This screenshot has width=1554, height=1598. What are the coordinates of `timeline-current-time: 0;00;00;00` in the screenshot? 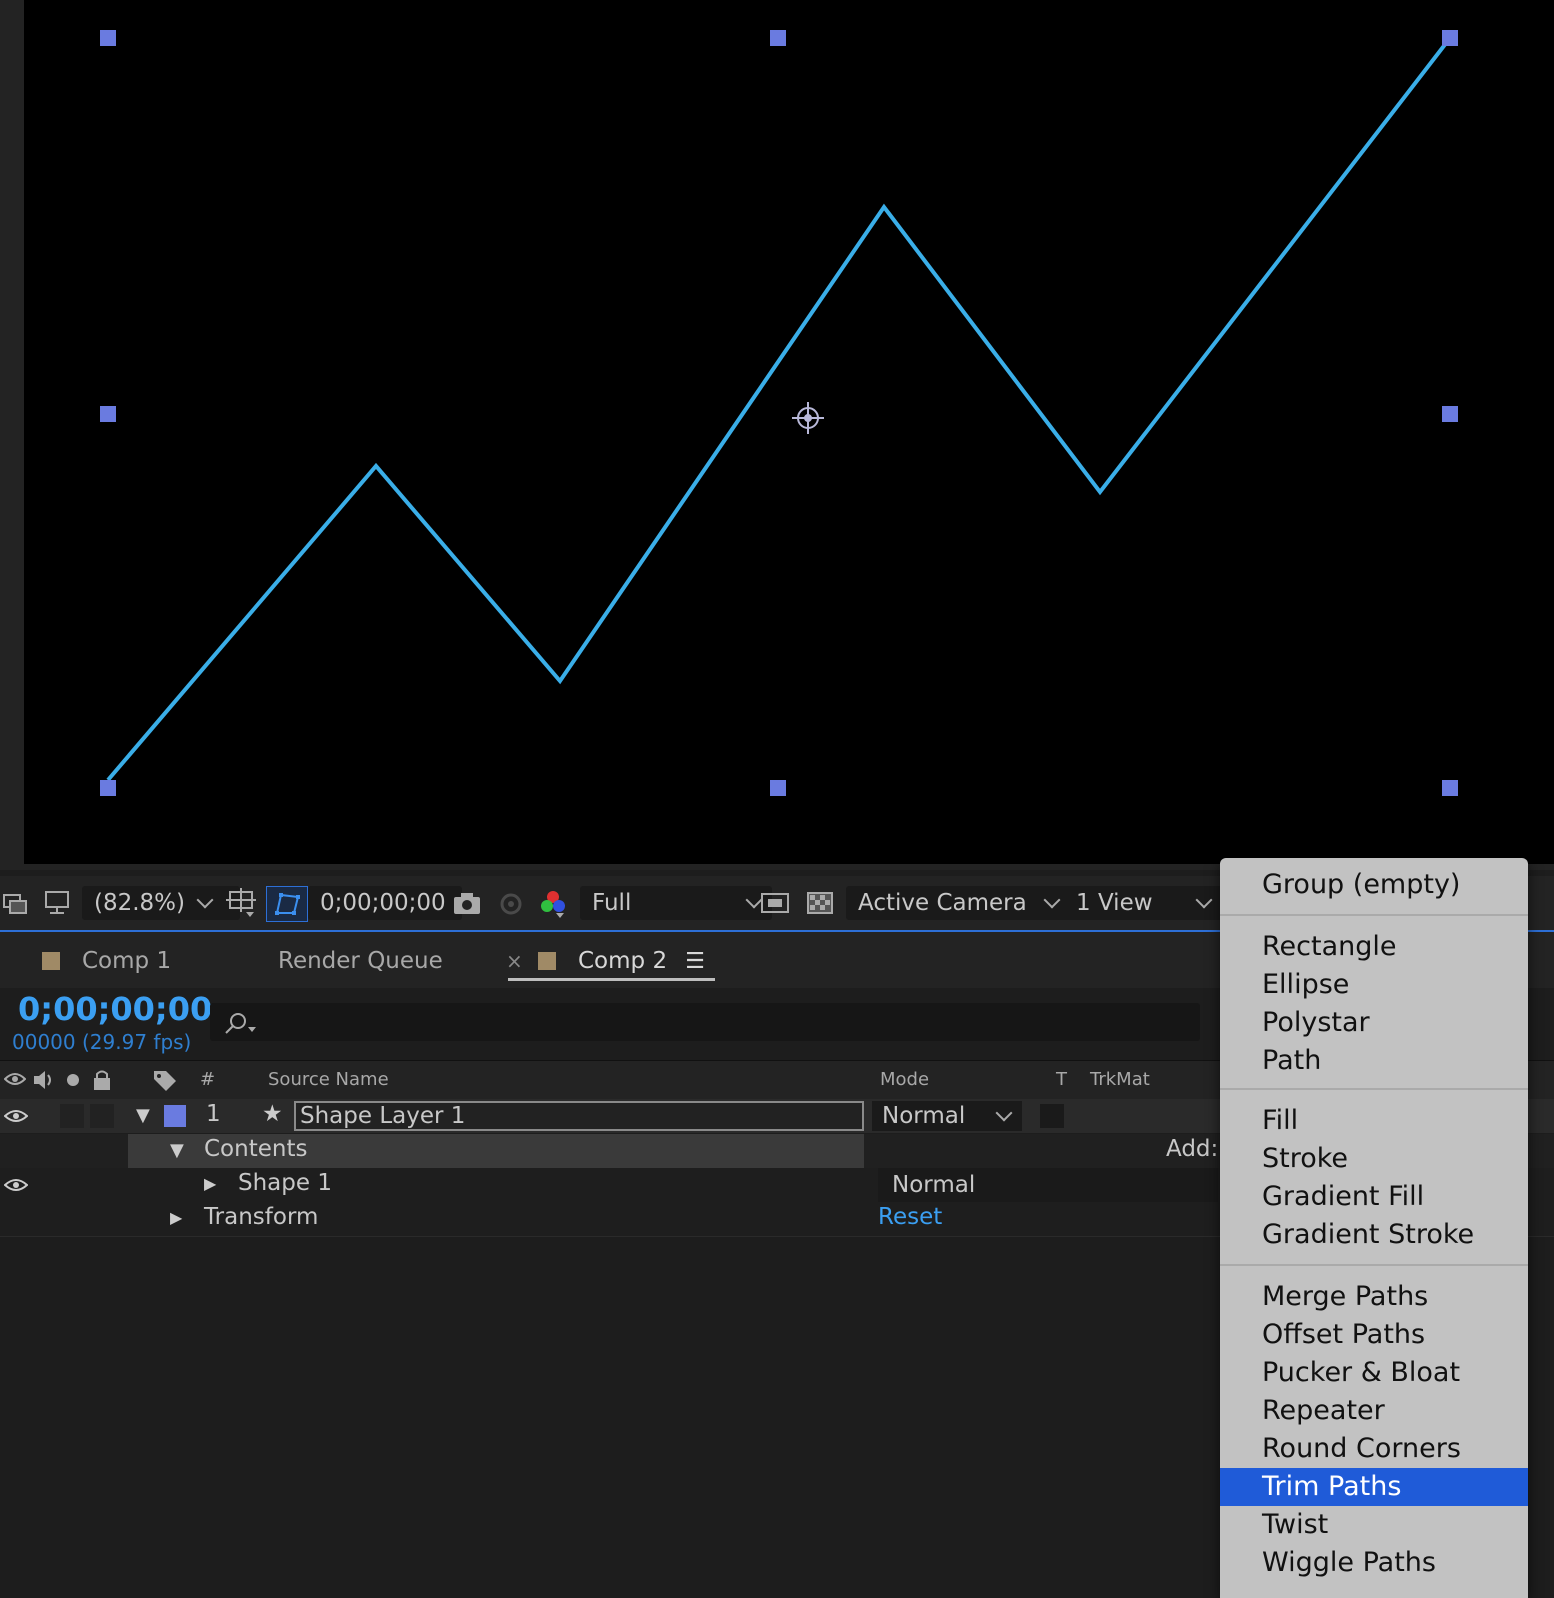 It's located at (115, 1009).